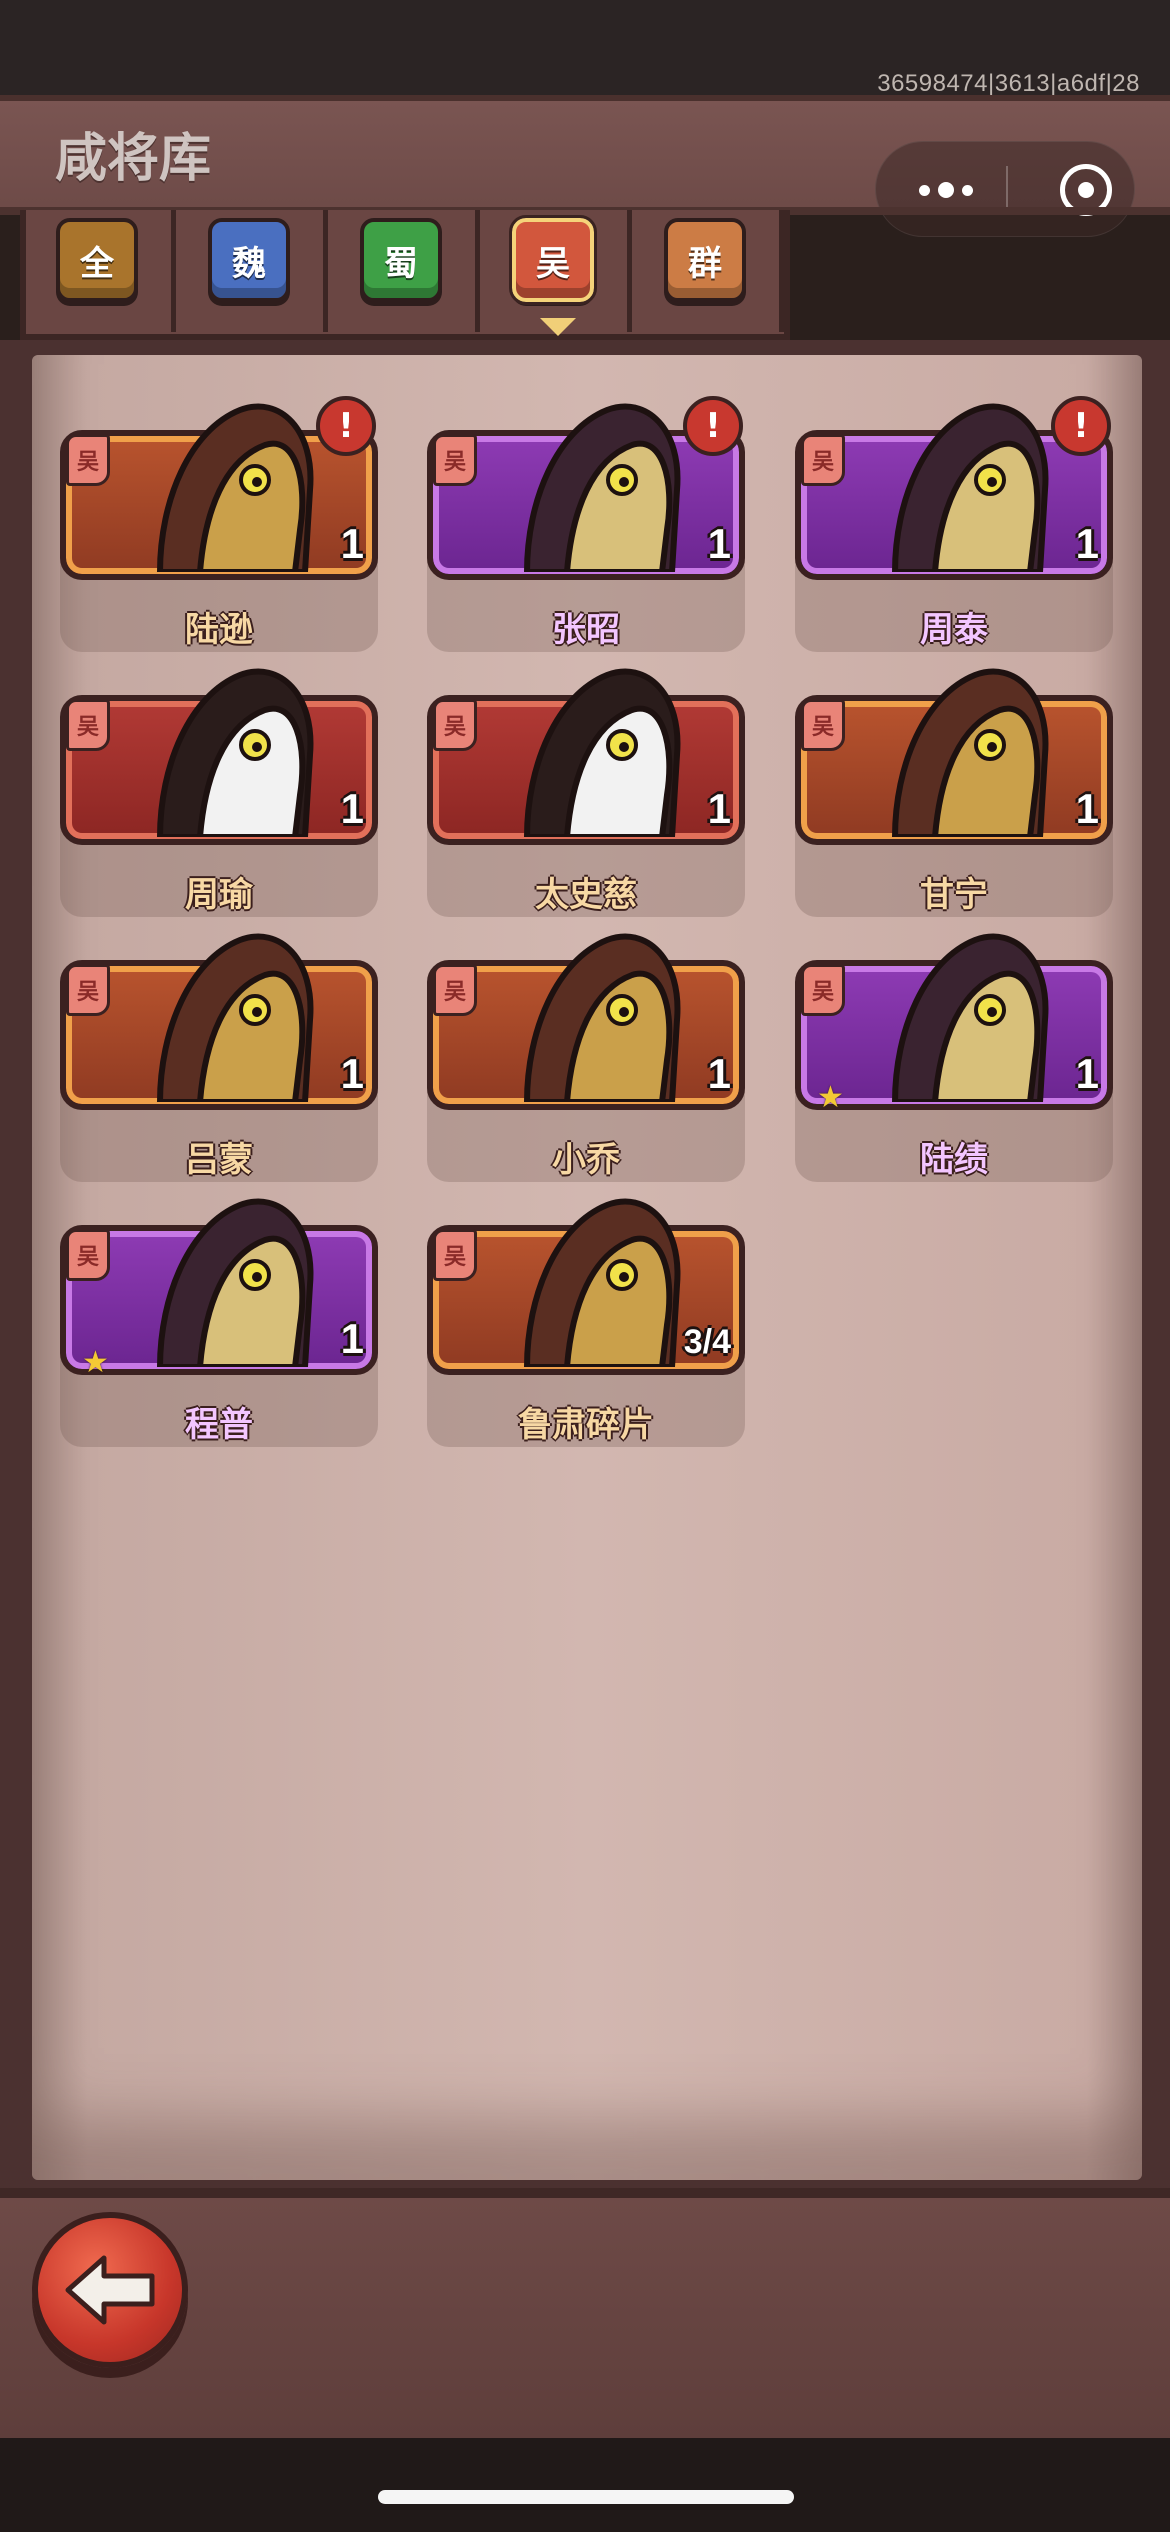 This screenshot has width=1170, height=2532. What do you see at coordinates (707, 1342) in the screenshot?
I see `card-count: 3/4` at bounding box center [707, 1342].